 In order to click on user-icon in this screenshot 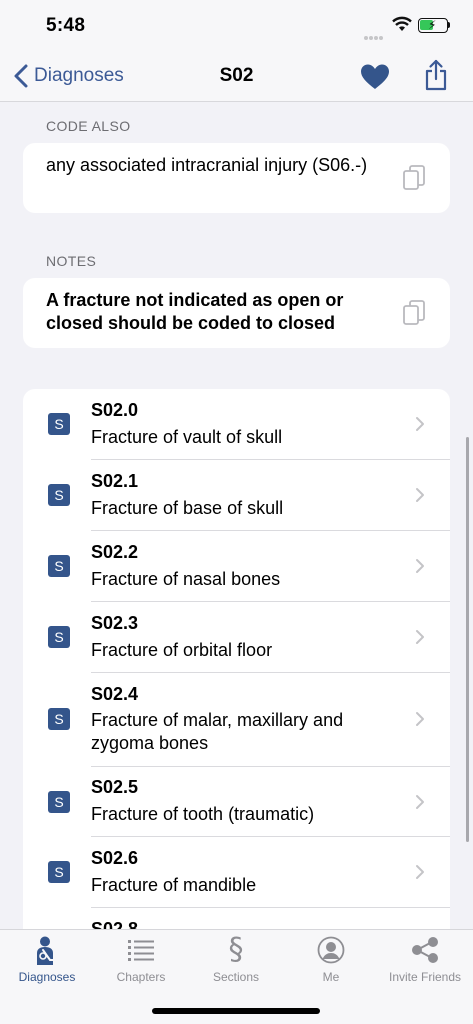, I will do `click(331, 950)`.